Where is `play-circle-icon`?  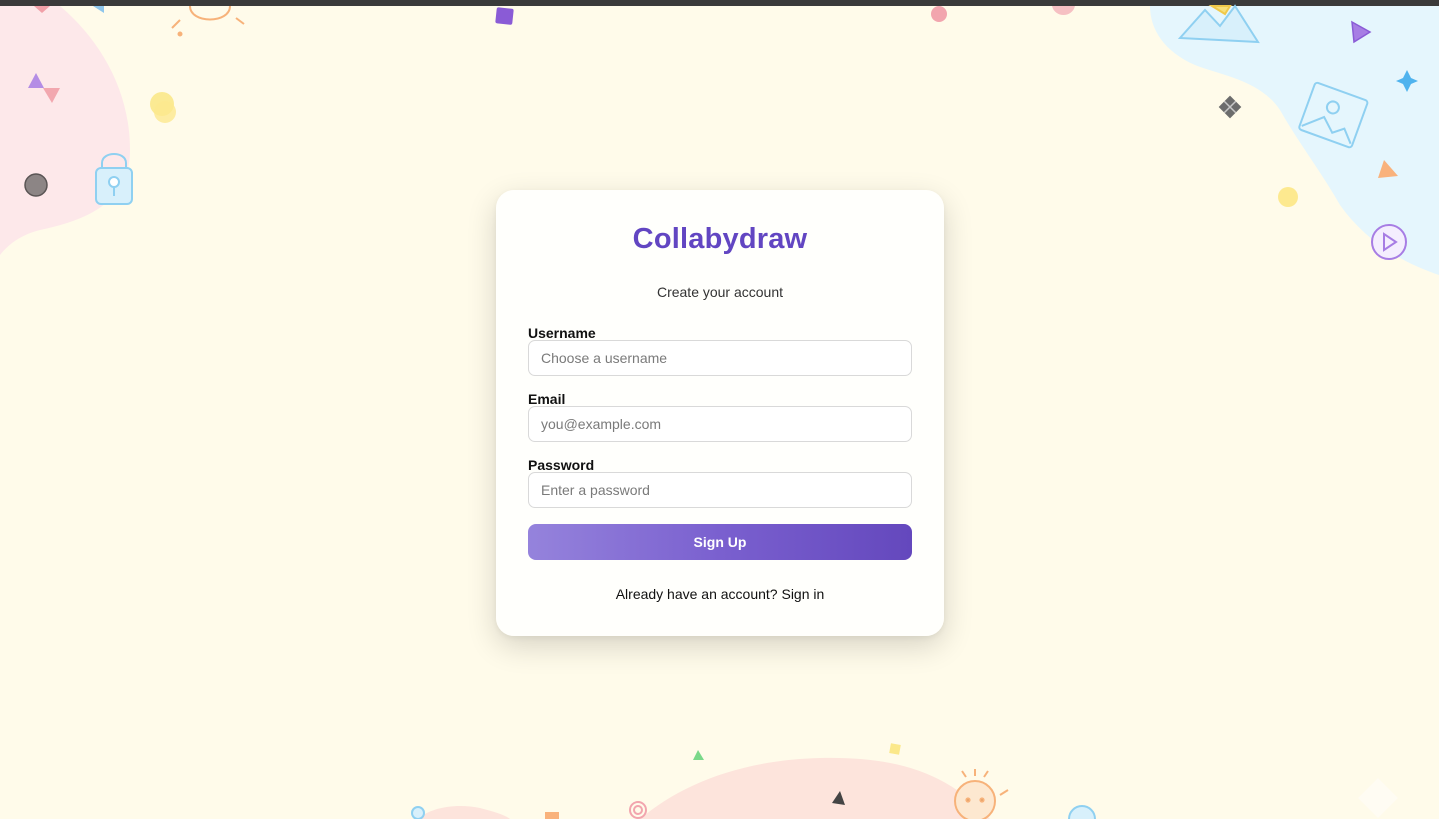 play-circle-icon is located at coordinates (1389, 242).